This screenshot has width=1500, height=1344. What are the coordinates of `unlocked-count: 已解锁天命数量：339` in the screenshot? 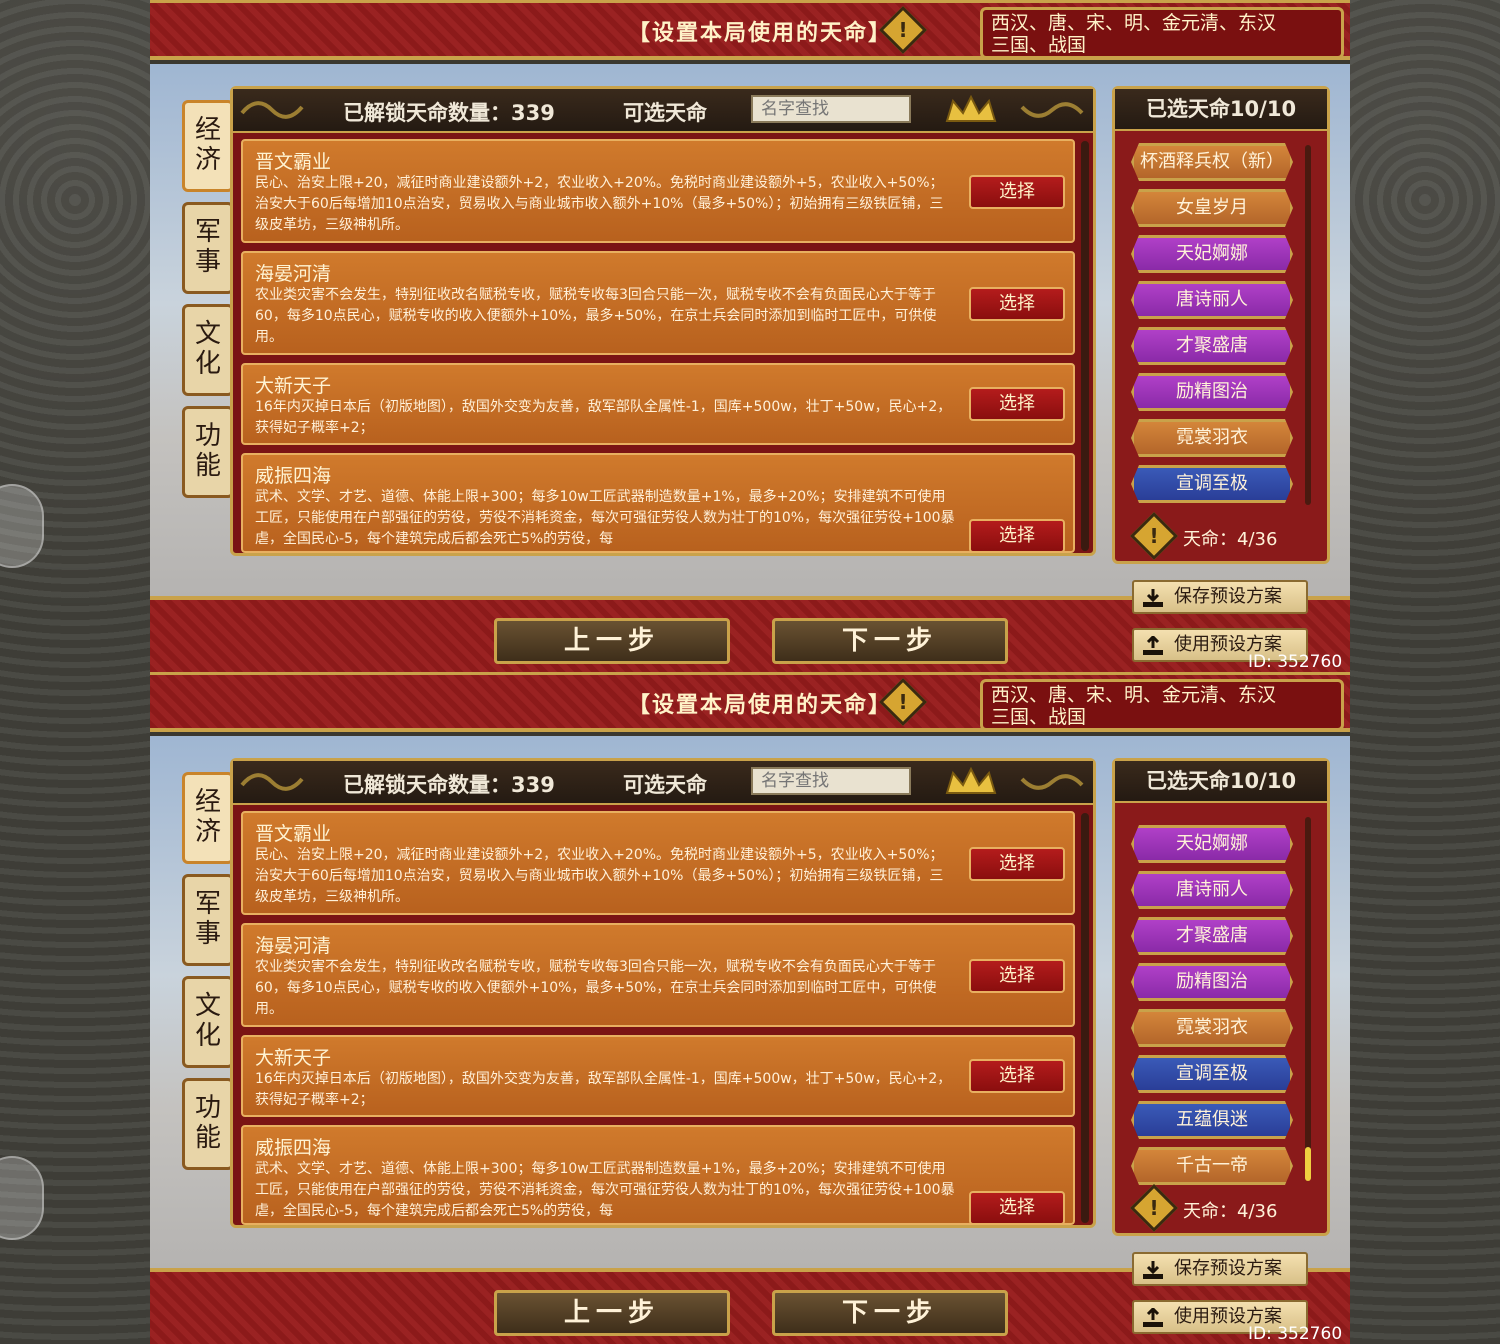 It's located at (449, 785).